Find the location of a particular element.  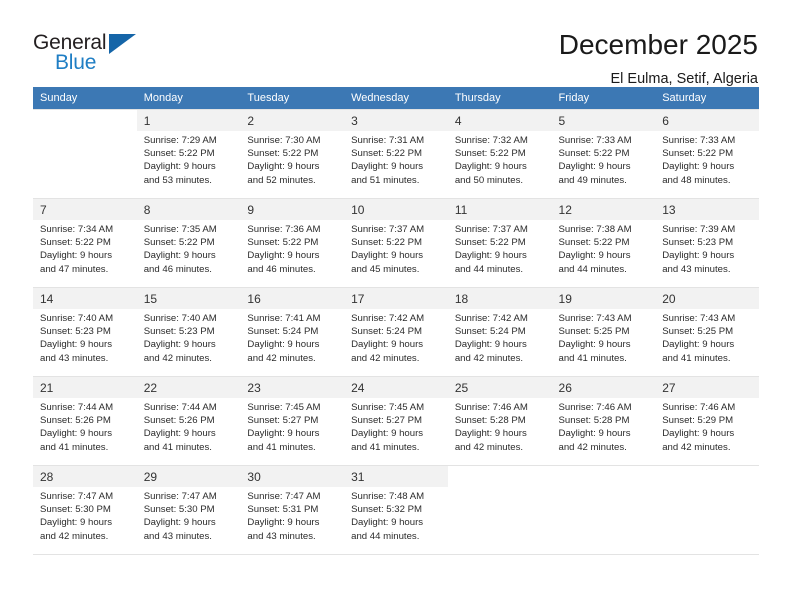

sunrise-time: Sunrise: 7:39 AM is located at coordinates (699, 229).